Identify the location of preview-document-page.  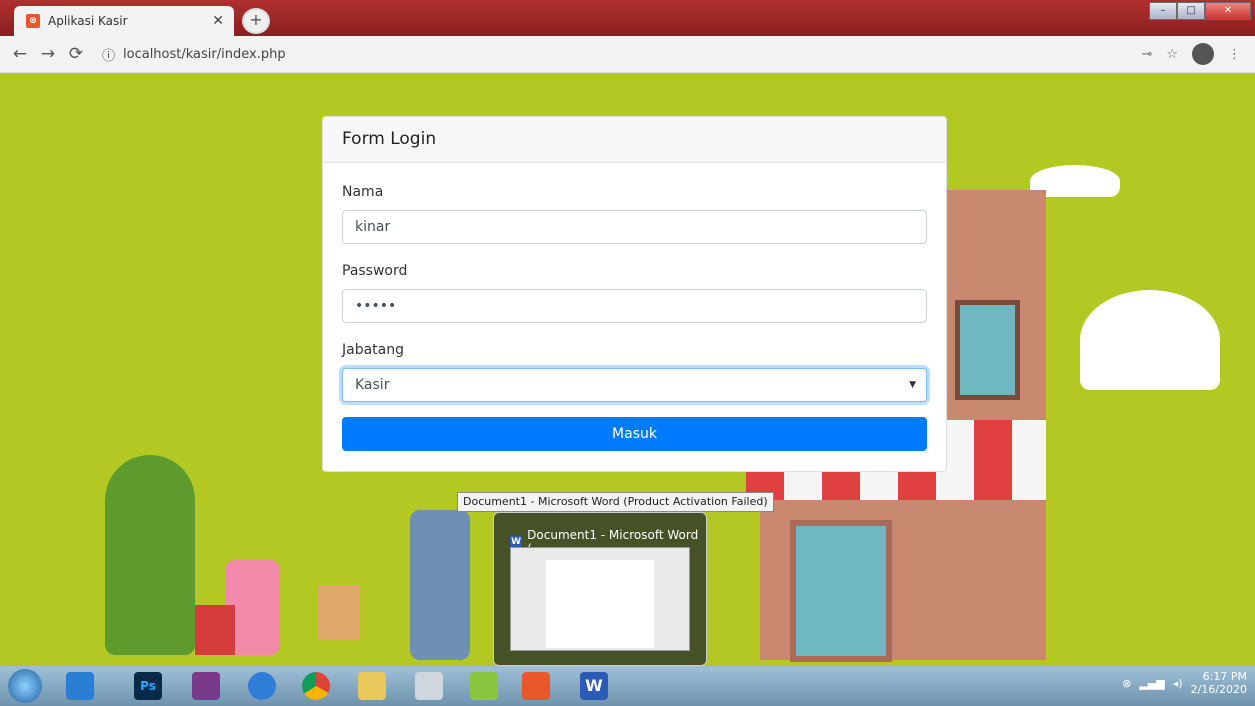
(600, 604).